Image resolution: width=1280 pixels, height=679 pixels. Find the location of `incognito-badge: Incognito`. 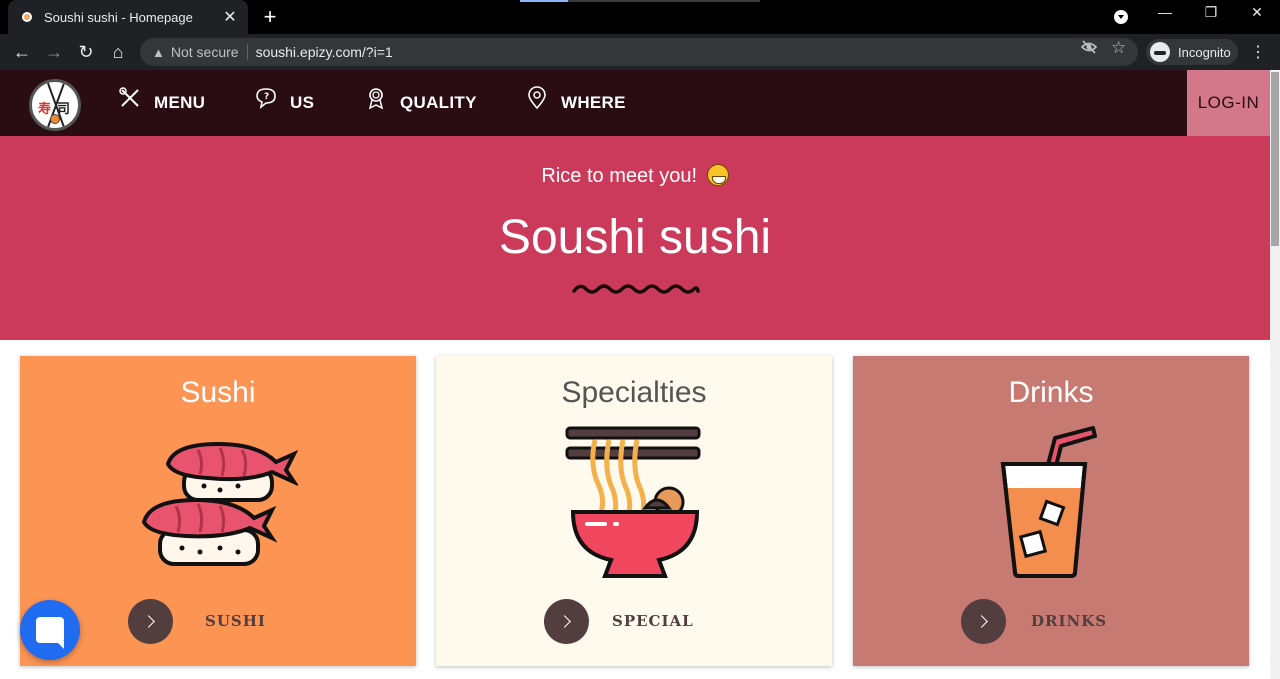

incognito-badge: Incognito is located at coordinates (1192, 52).